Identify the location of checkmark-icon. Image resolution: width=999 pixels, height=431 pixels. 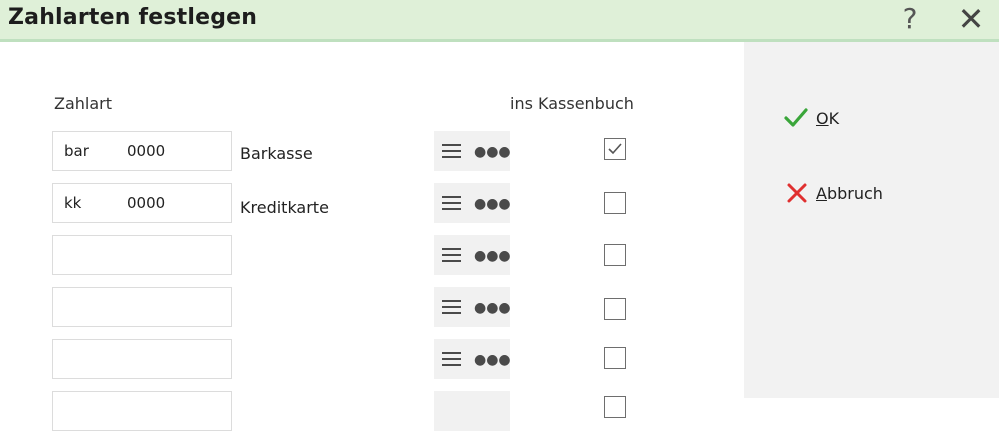
(615, 149).